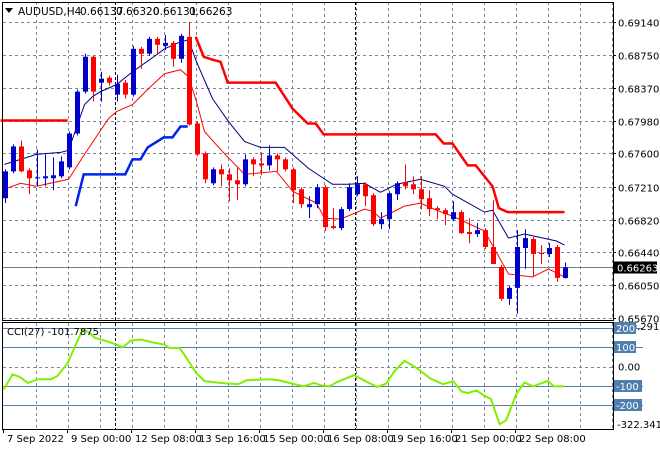  Describe the element at coordinates (637, 269) in the screenshot. I see `current-price-label: 0.66263` at that location.